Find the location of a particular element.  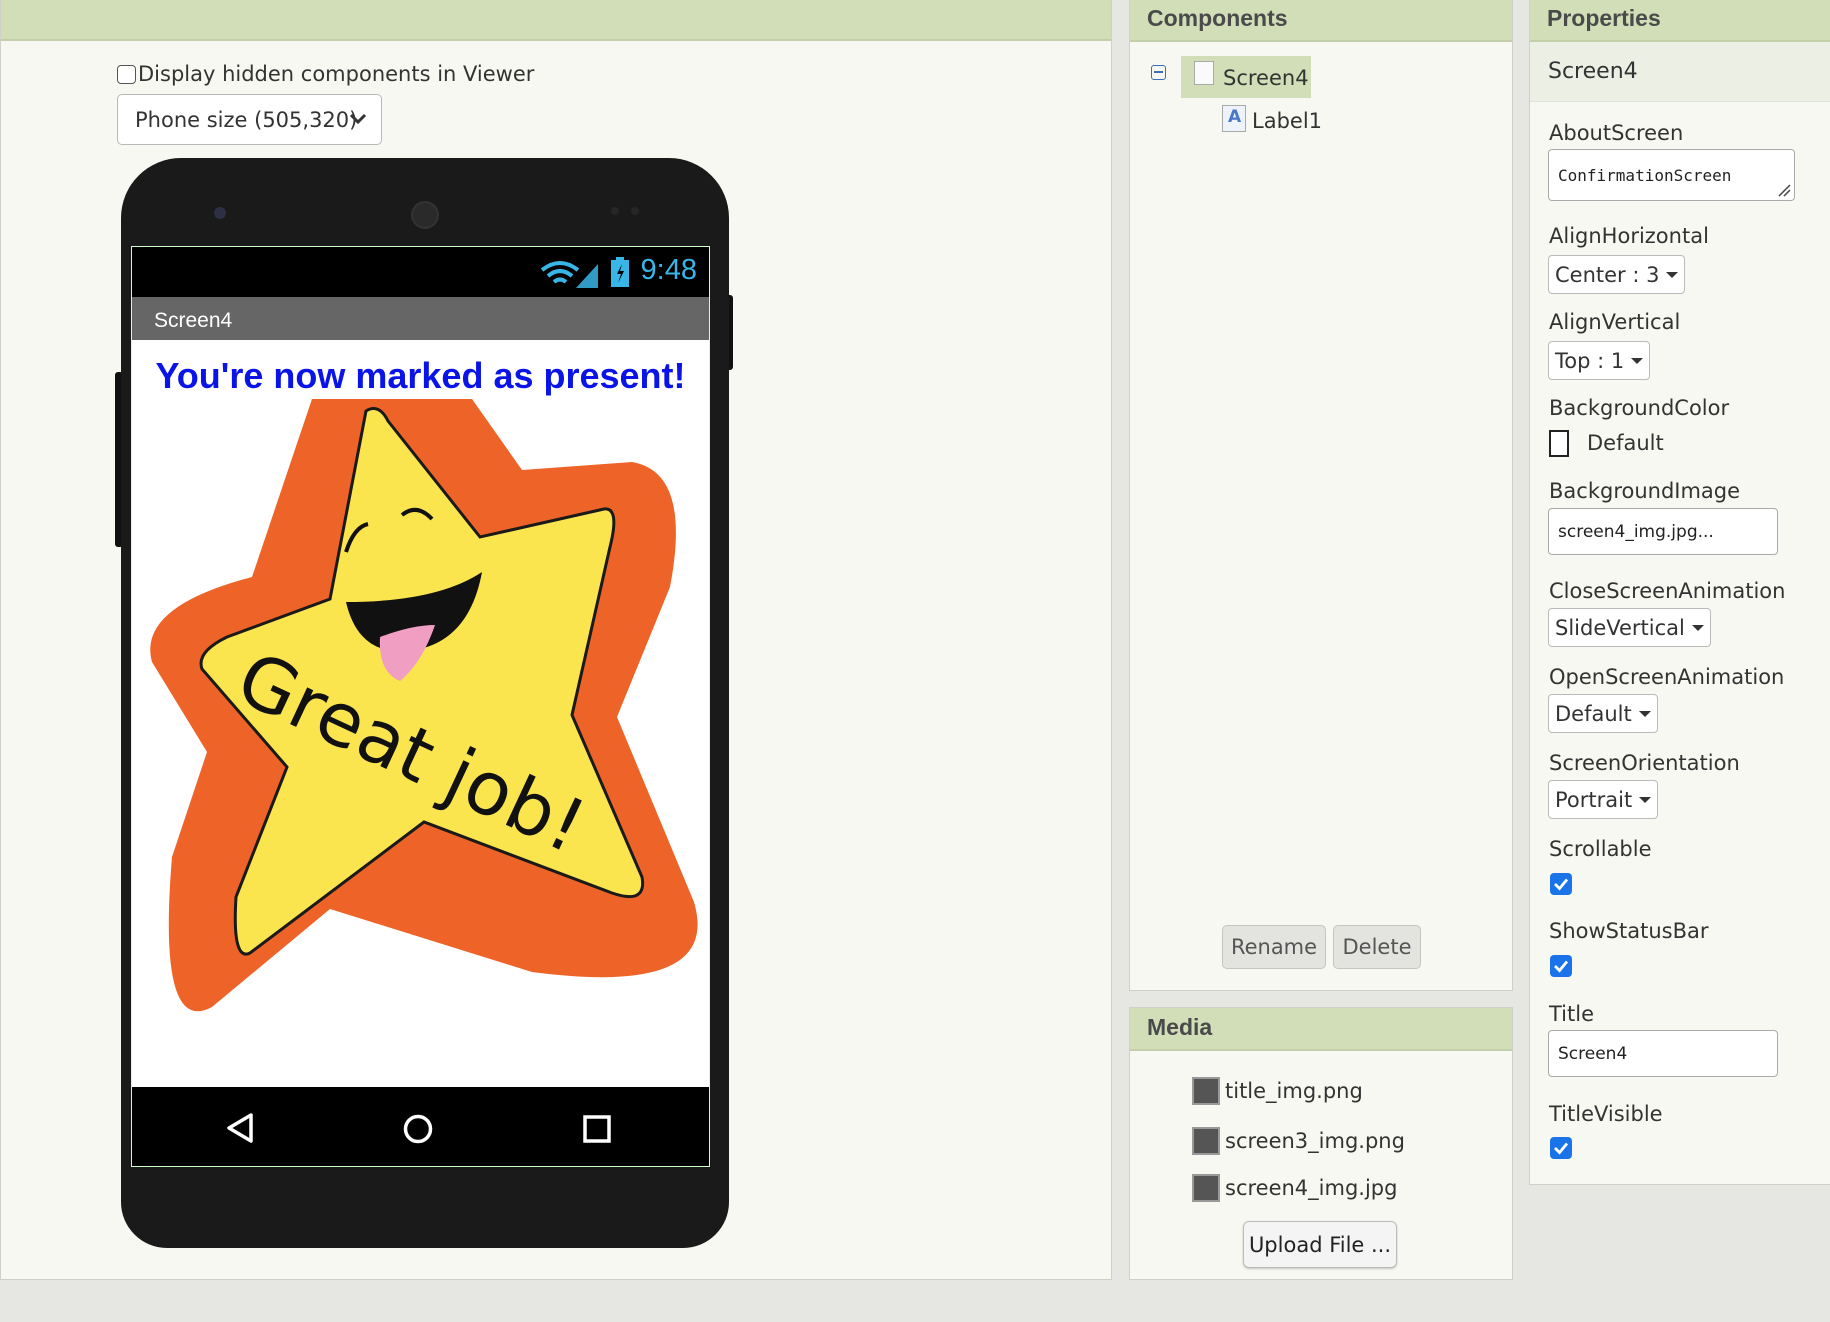

selected-component-name: Screen4 is located at coordinates (1680, 72).